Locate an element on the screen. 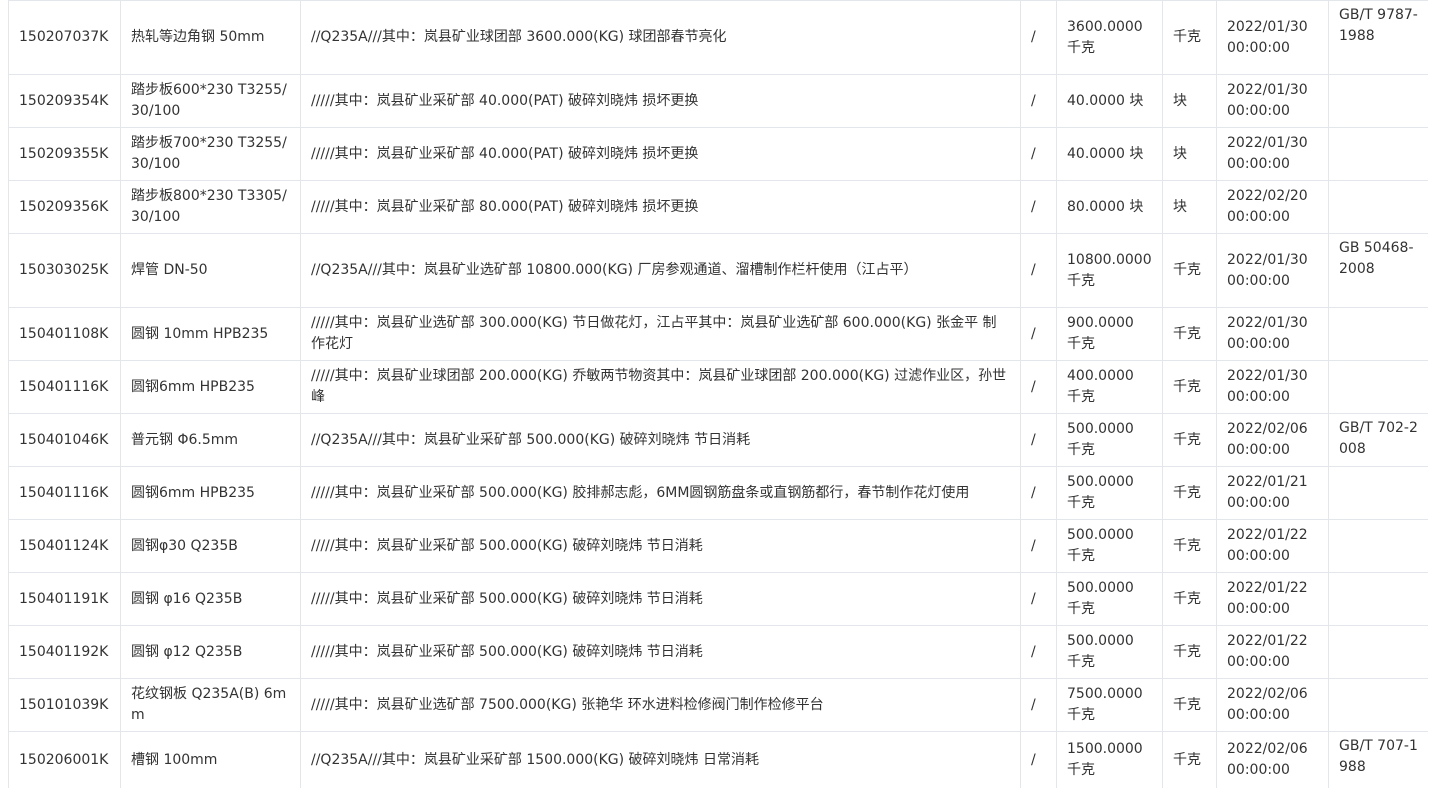 The image size is (1435, 788). cell-material-code: 150401191K is located at coordinates (64, 599).